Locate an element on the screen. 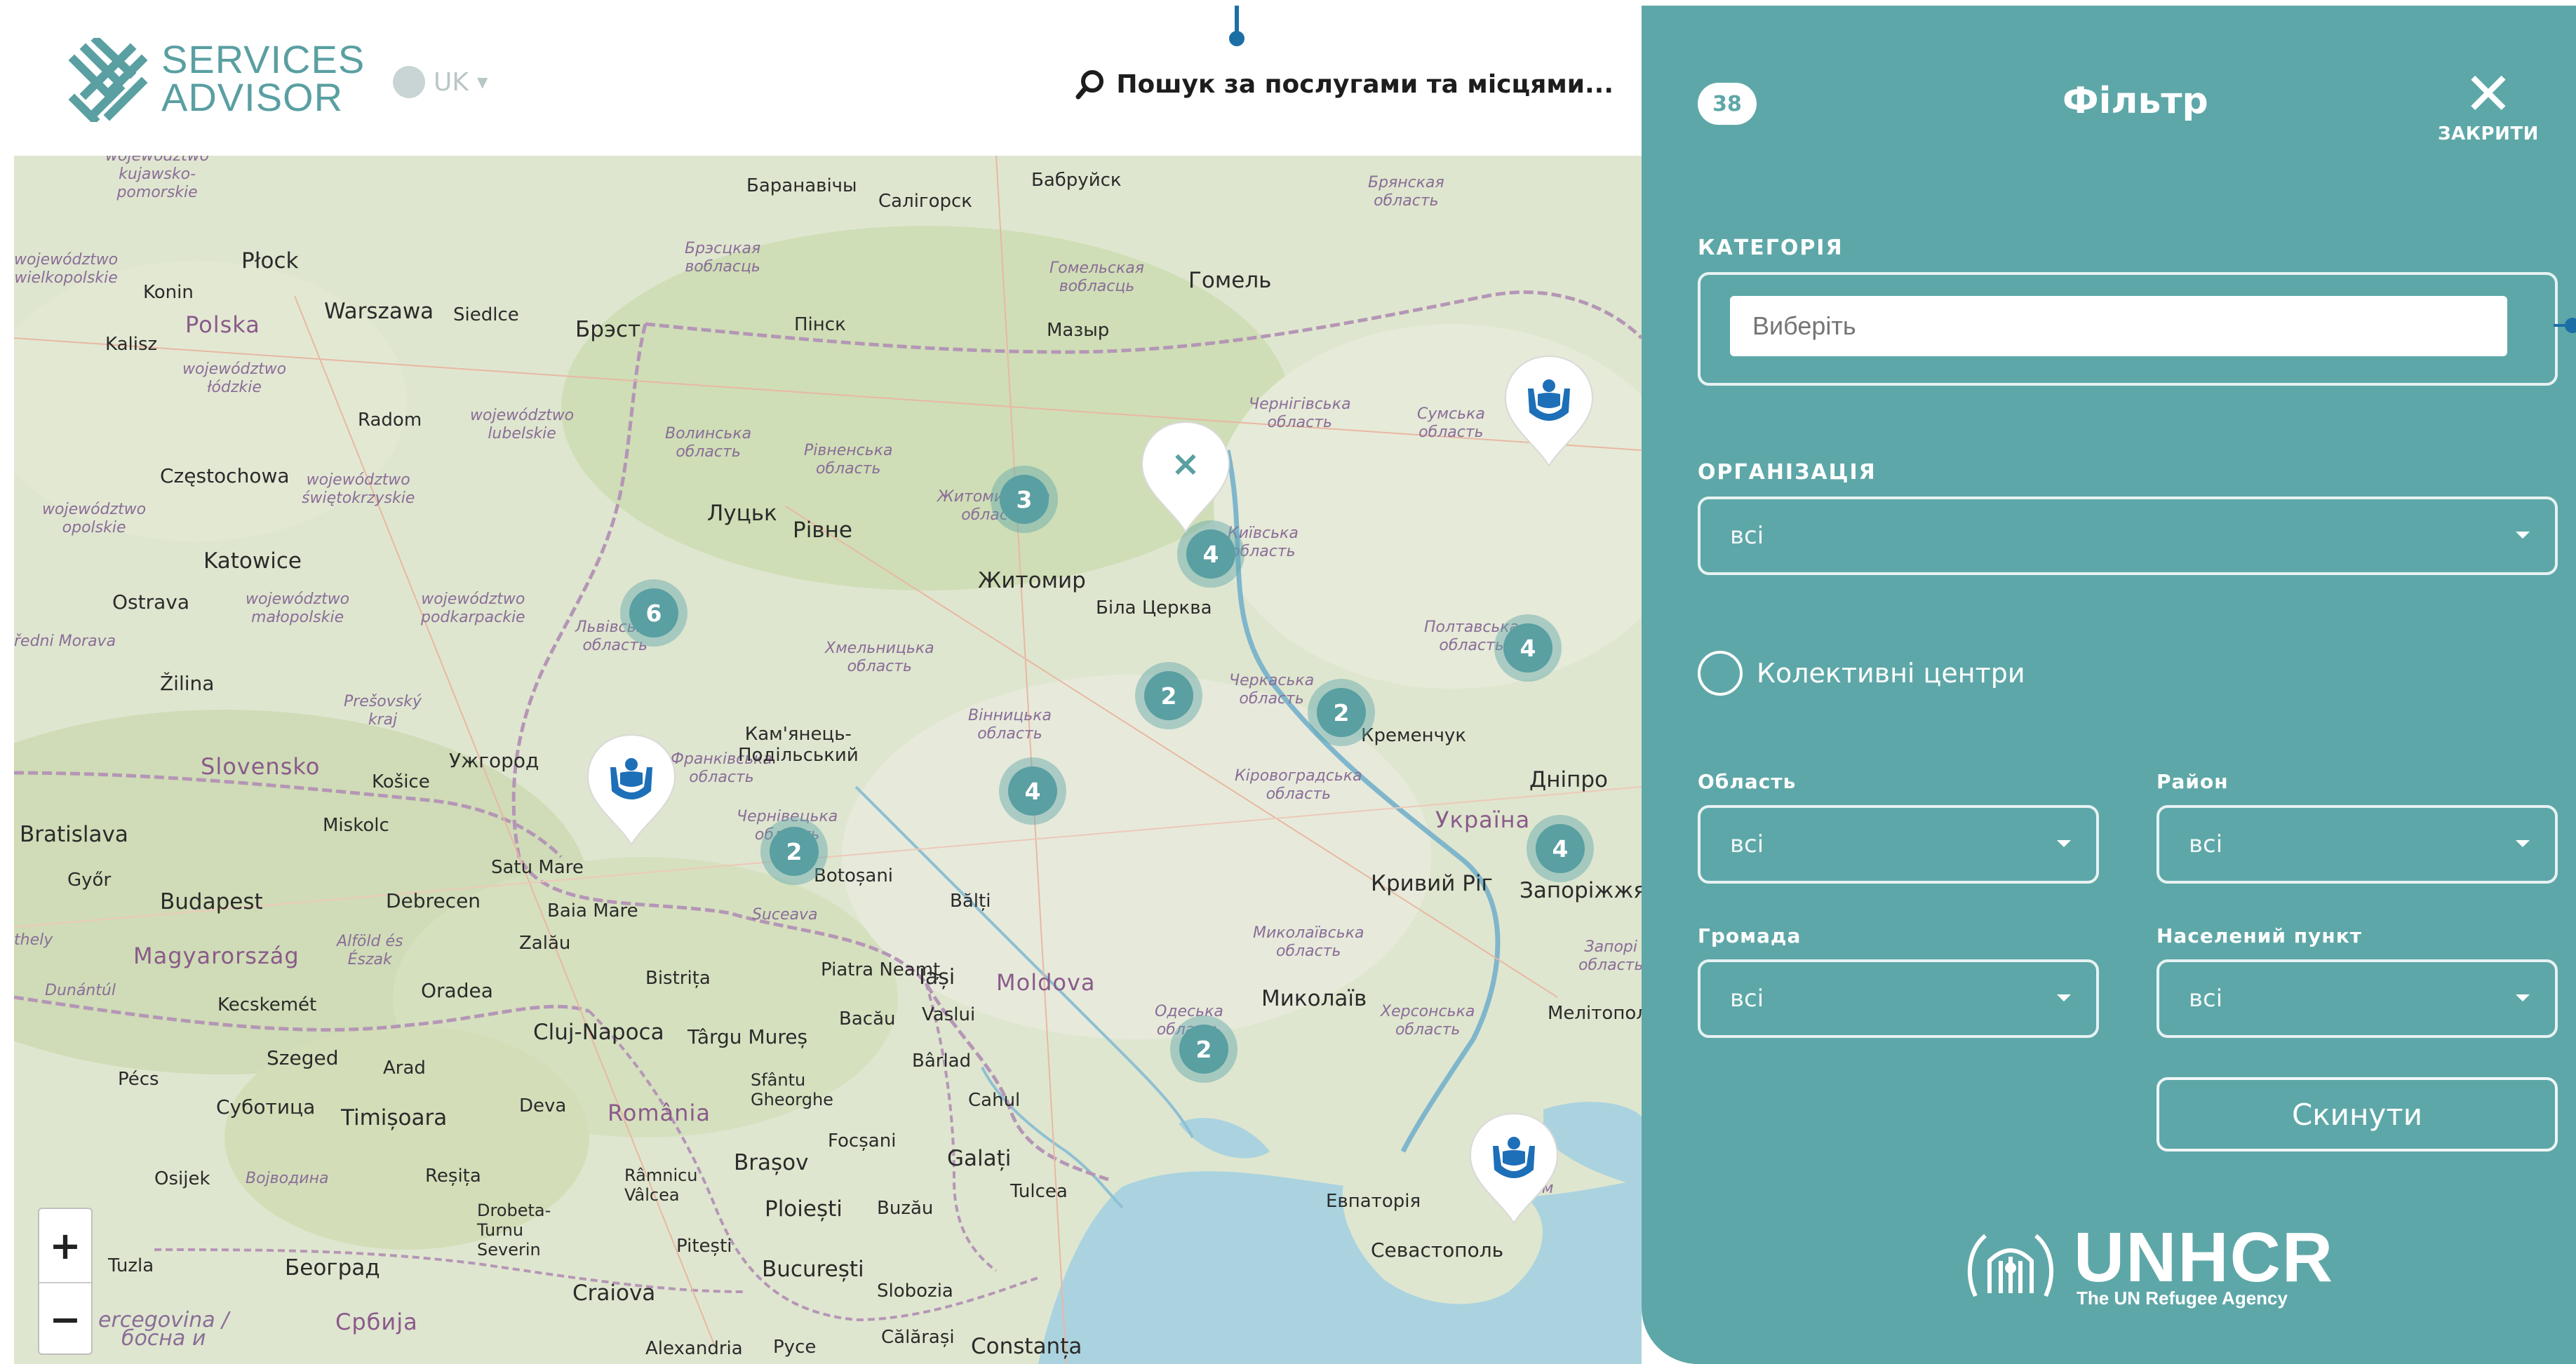 This screenshot has height=1364, width=2576. label-deva: Deva is located at coordinates (543, 1105).